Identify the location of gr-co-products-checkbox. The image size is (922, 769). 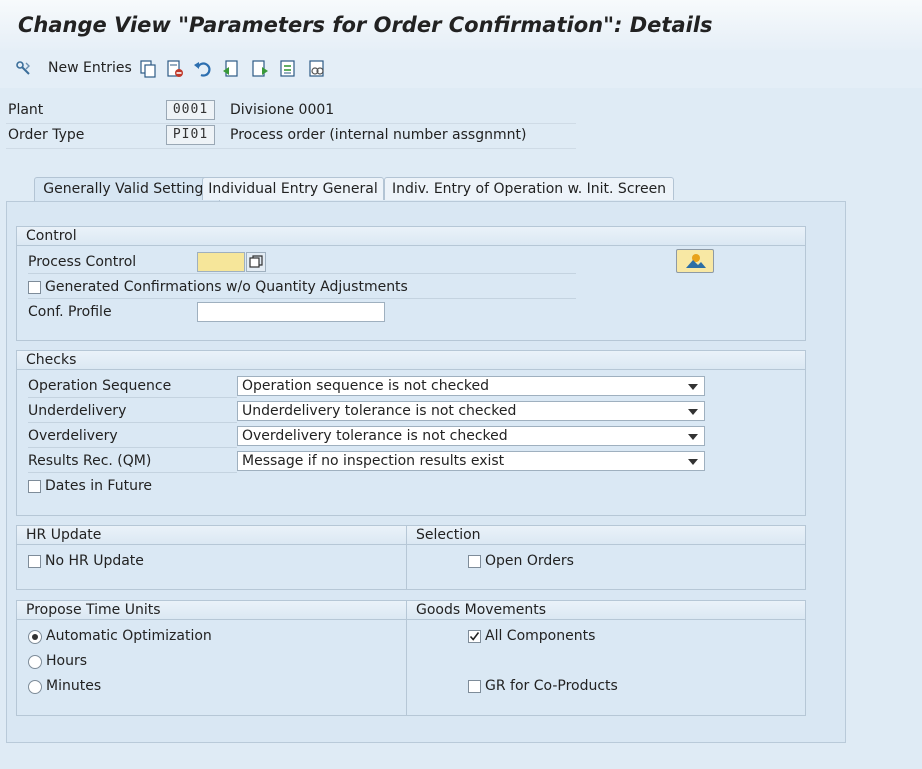
(474, 686).